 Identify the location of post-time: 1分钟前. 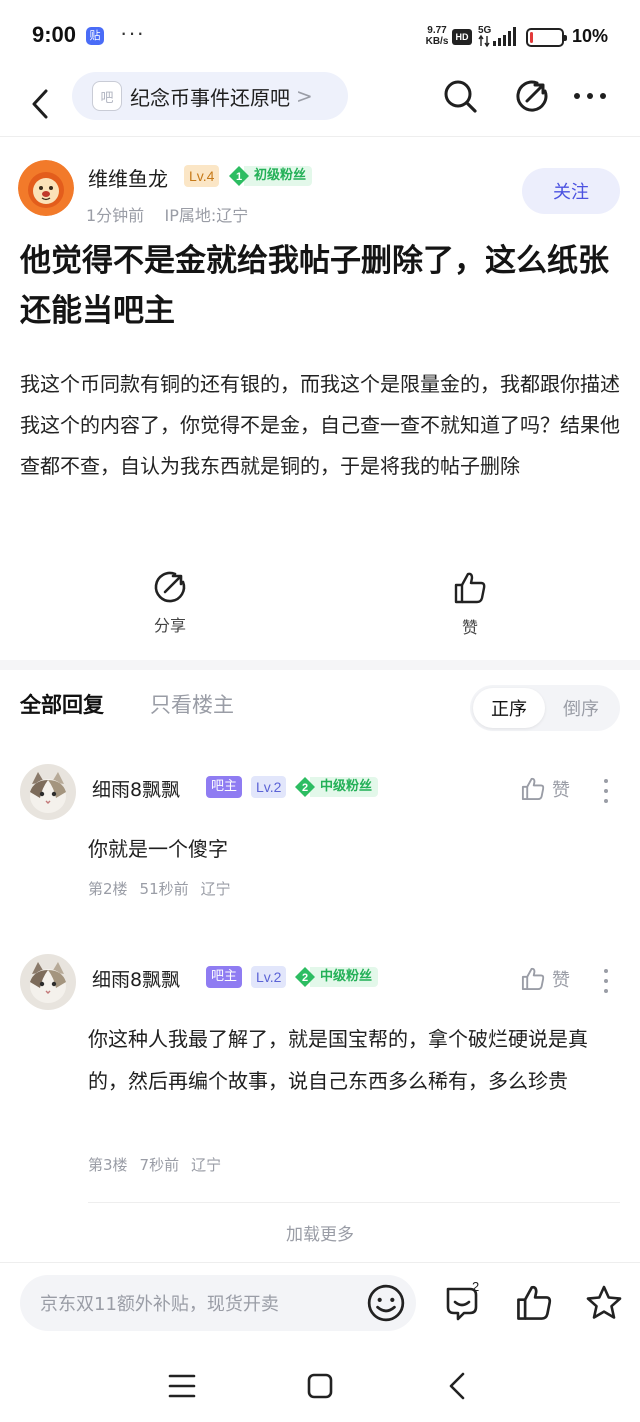
(115, 215).